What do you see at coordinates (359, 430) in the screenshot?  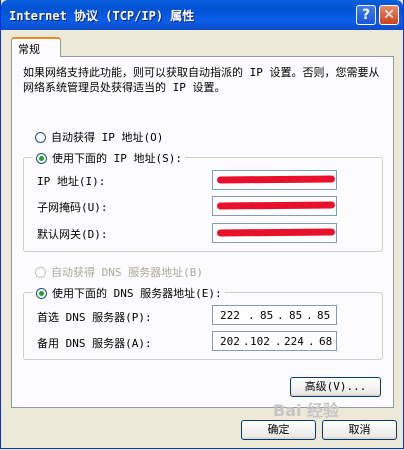 I see `cancel-button: 取消` at bounding box center [359, 430].